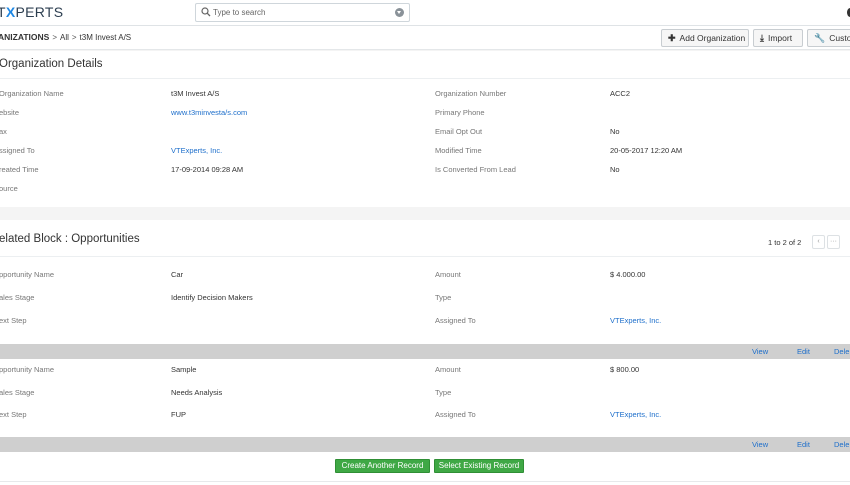 The height and width of the screenshot is (485, 850). I want to click on brand-logo: TXPERTS, so click(31, 12).